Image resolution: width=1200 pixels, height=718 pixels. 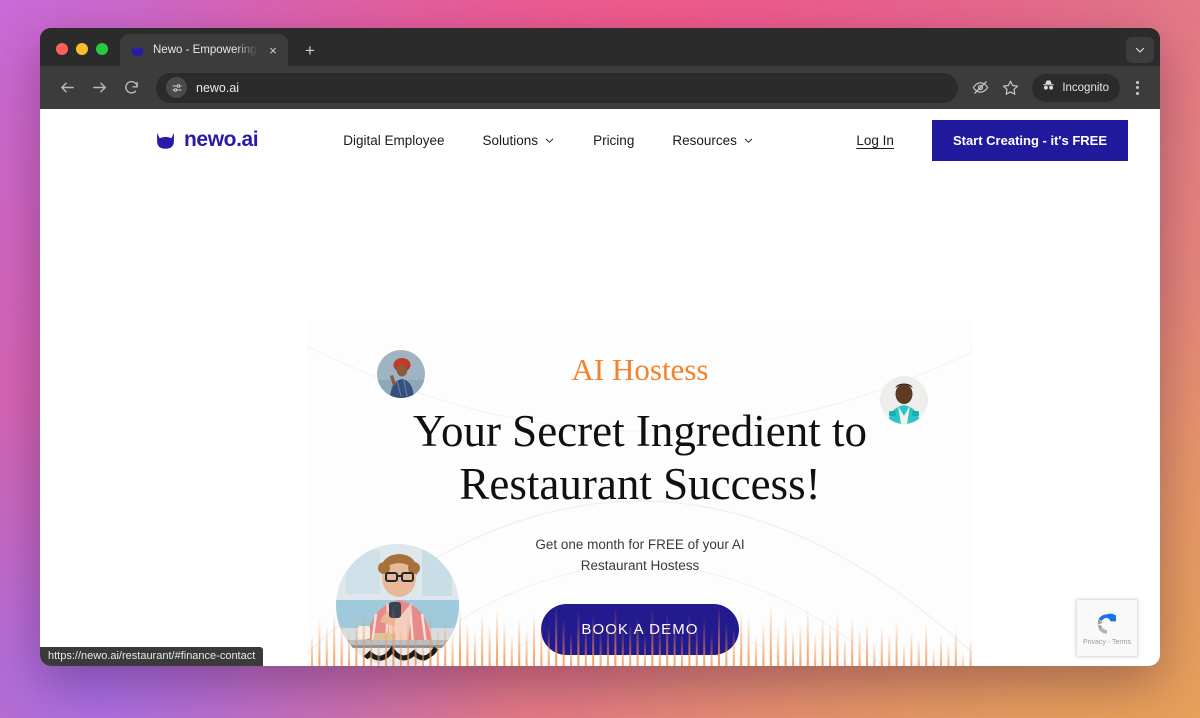 I want to click on hero-eyebrow: AI Hostess, so click(x=640, y=369).